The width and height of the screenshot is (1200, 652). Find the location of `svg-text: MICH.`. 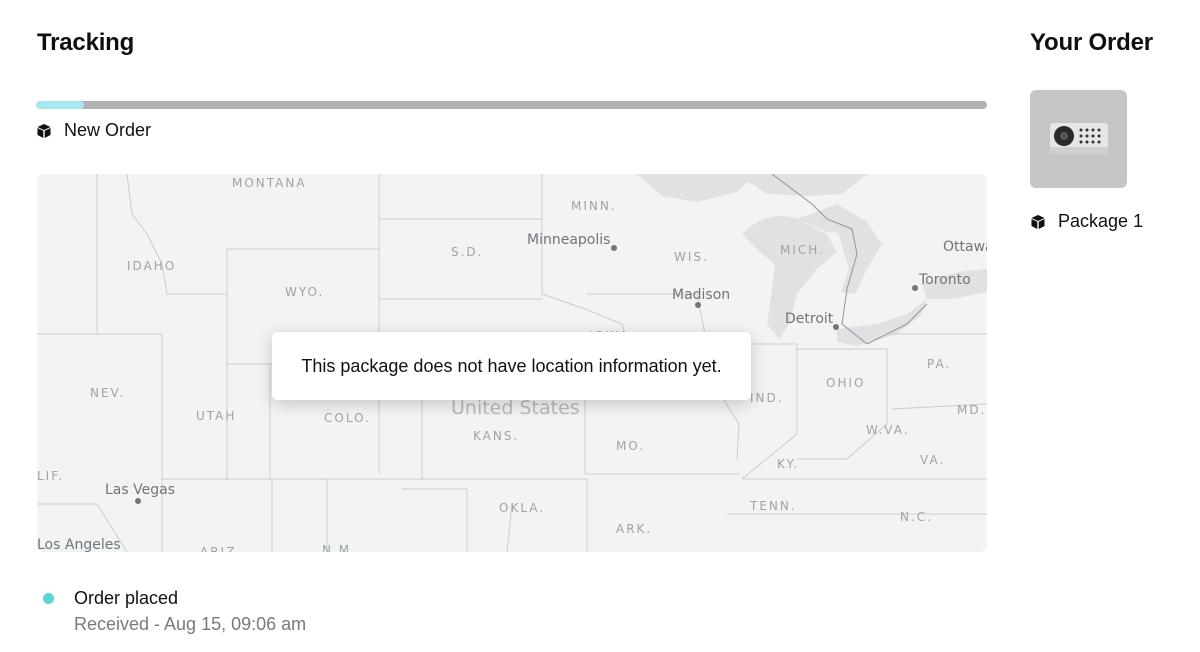

svg-text: MICH. is located at coordinates (802, 250).